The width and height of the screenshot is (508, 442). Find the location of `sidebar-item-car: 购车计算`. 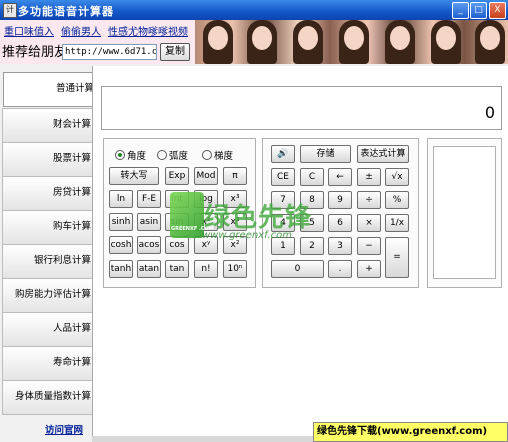

sidebar-item-car: 购车计算 is located at coordinates (49, 227).